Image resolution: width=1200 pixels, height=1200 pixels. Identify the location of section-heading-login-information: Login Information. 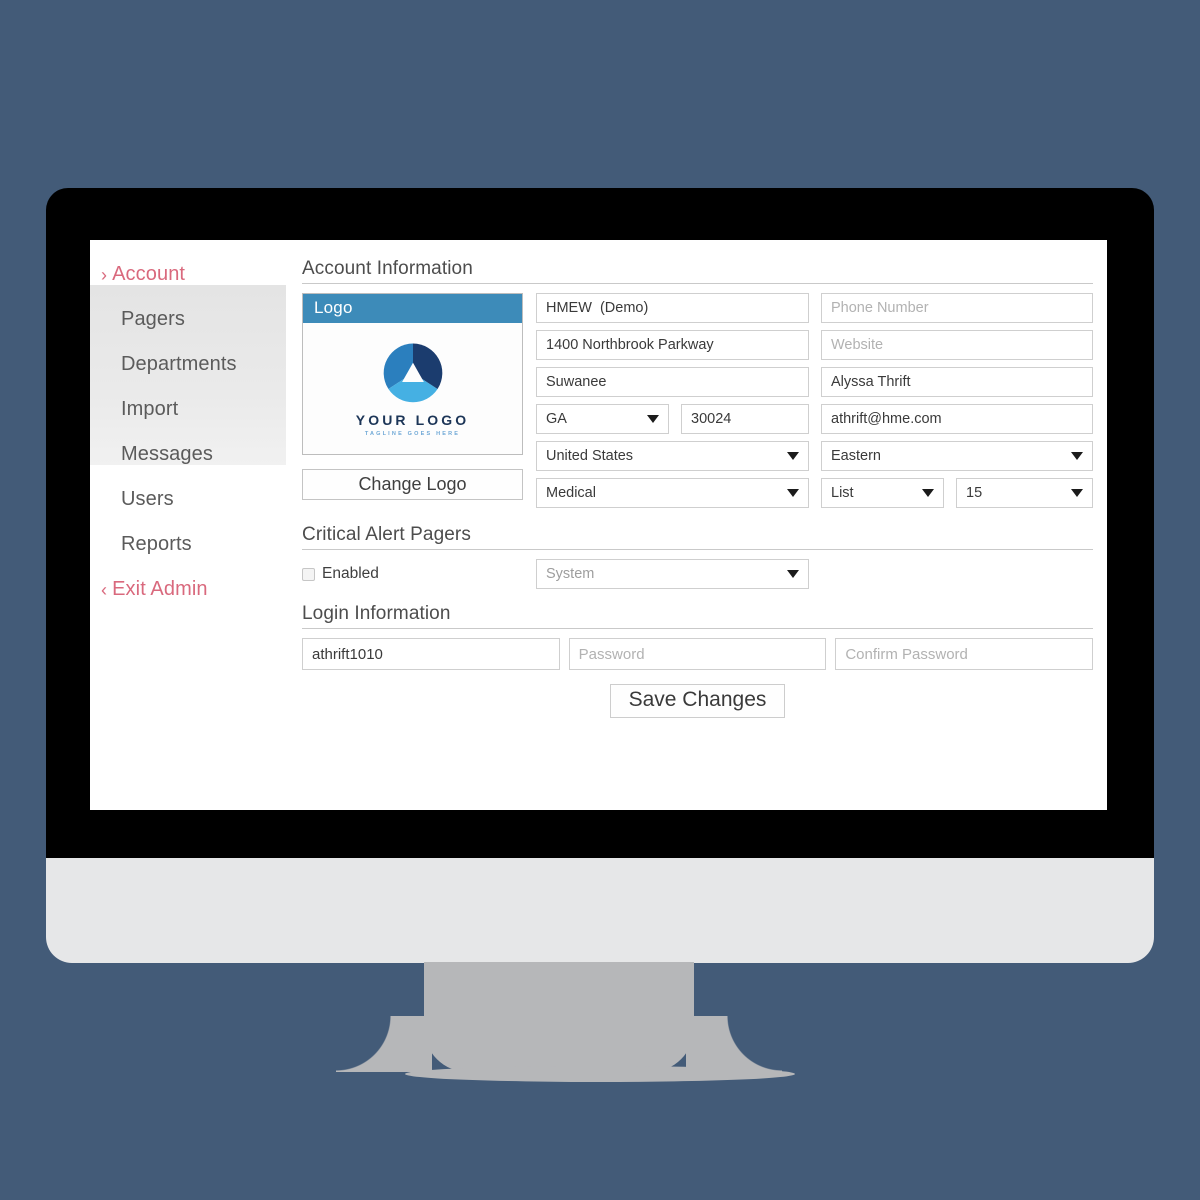
(697, 616).